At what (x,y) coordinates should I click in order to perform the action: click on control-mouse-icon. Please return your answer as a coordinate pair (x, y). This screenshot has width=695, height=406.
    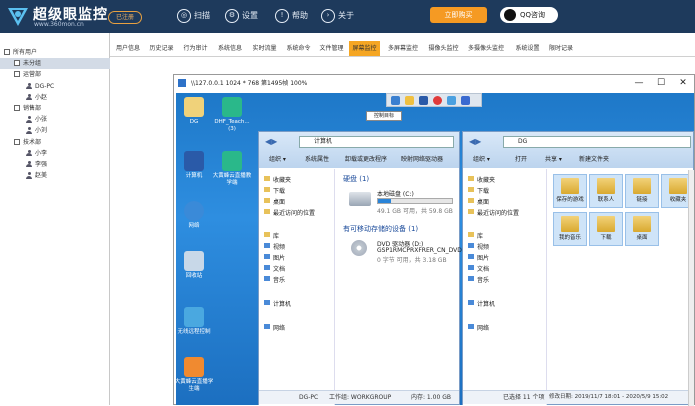
    Looking at the image, I should click on (395, 100).